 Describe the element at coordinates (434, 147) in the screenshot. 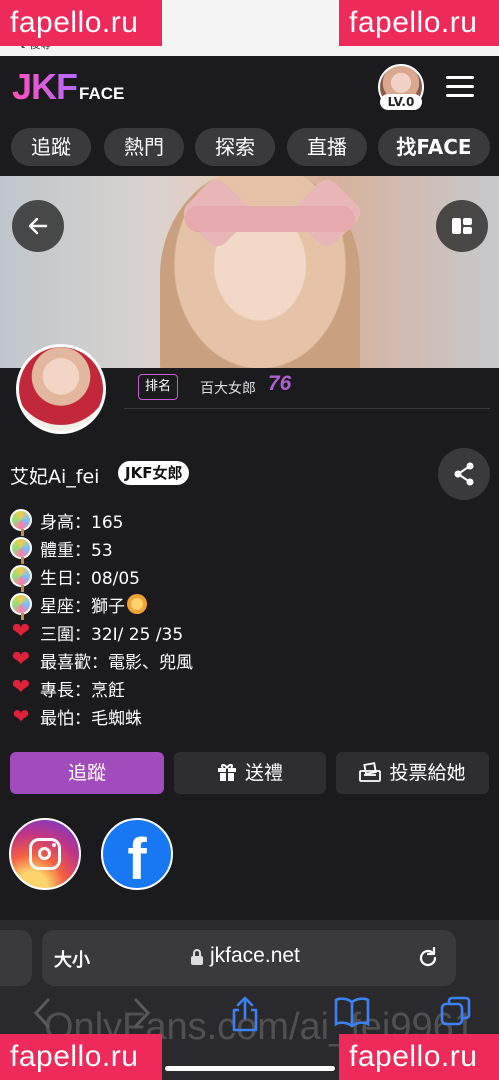

I see `tab-find-face: 找FACE` at that location.